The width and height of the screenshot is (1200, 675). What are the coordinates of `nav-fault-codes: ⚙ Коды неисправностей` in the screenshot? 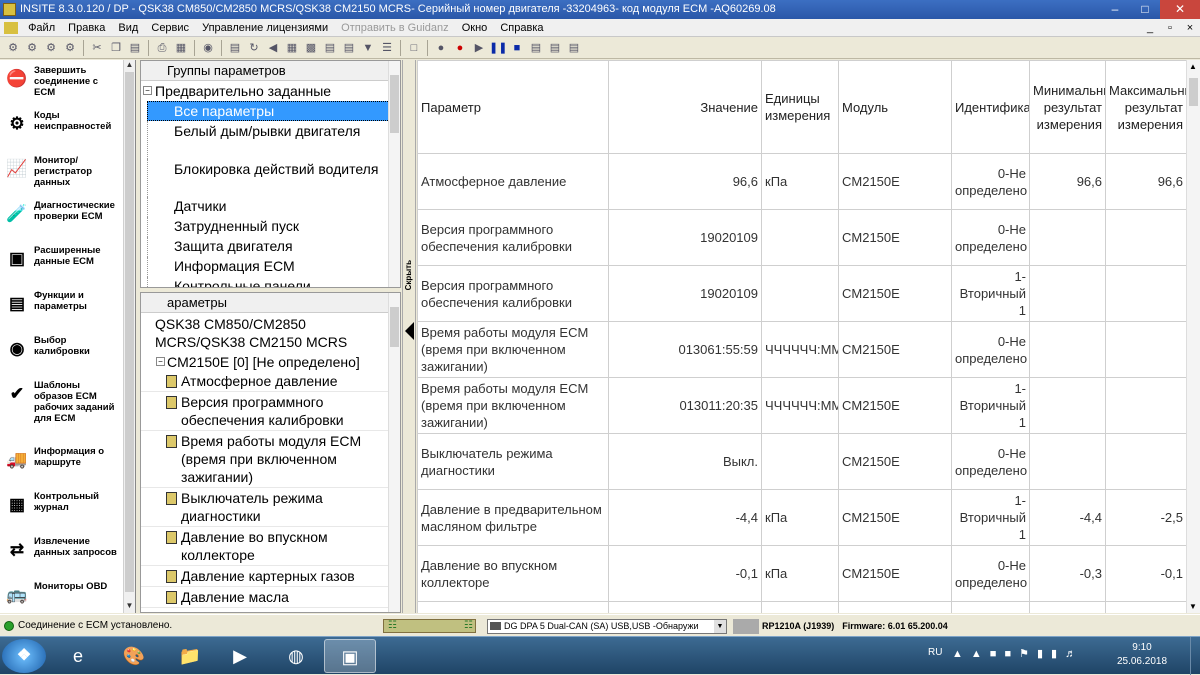 It's located at (67, 127).